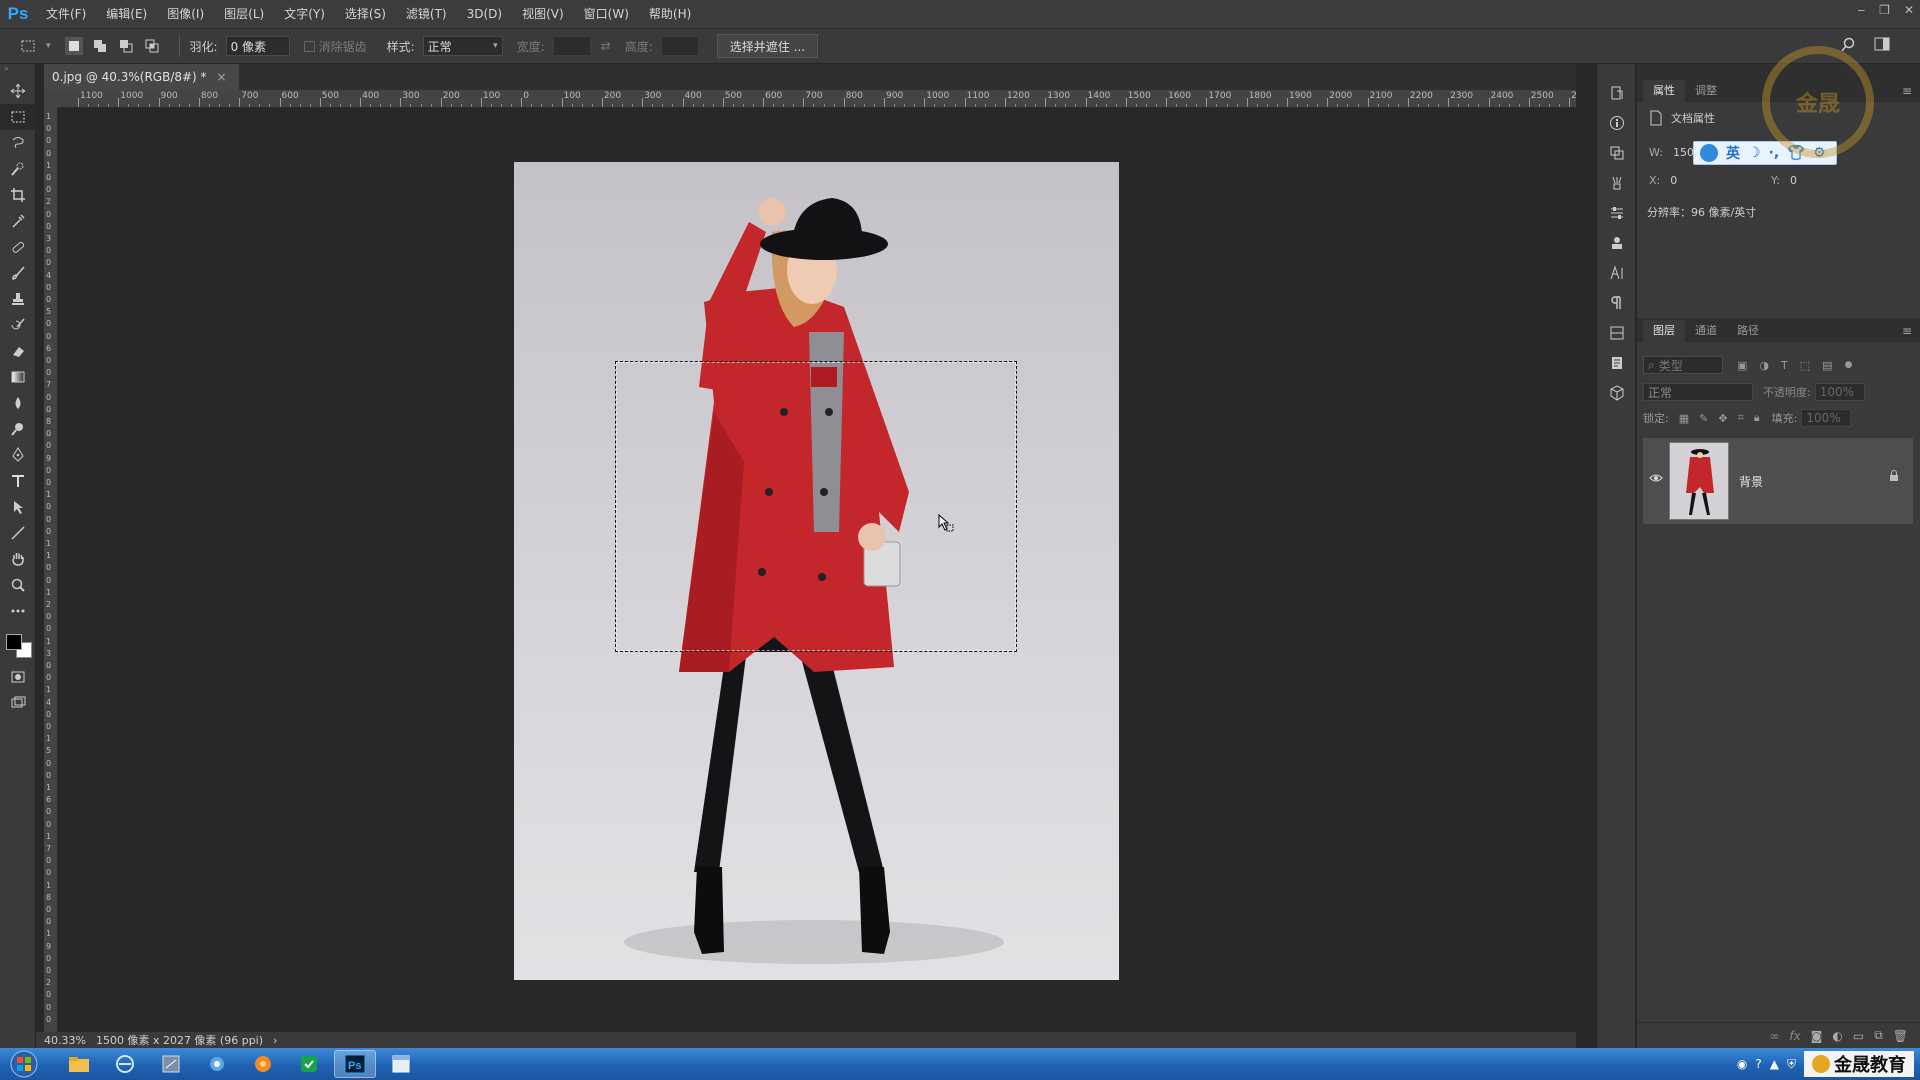 The width and height of the screenshot is (1920, 1080). What do you see at coordinates (275, 1040) in the screenshot?
I see `status-arrow-icon: ›` at bounding box center [275, 1040].